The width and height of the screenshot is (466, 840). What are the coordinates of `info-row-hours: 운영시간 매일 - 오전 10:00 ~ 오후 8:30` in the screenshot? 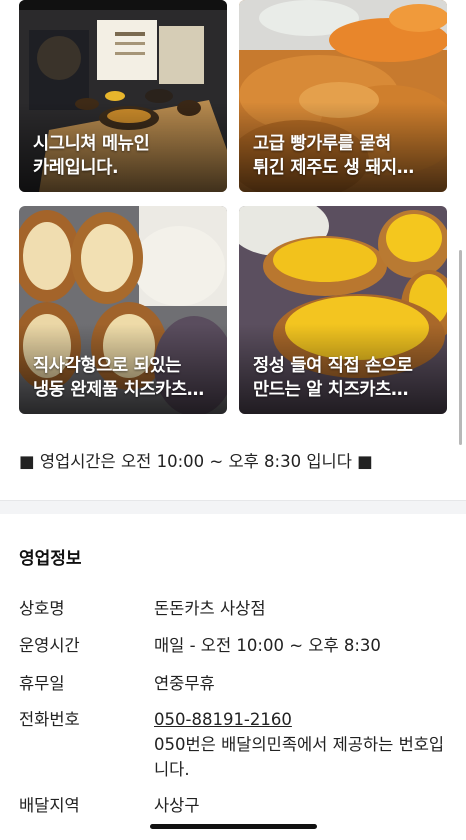 It's located at (234, 645).